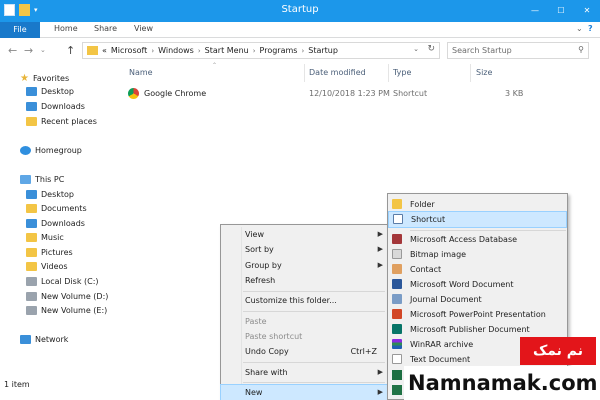 This screenshot has width=600, height=400. I want to click on tab-file: File, so click(20, 30).